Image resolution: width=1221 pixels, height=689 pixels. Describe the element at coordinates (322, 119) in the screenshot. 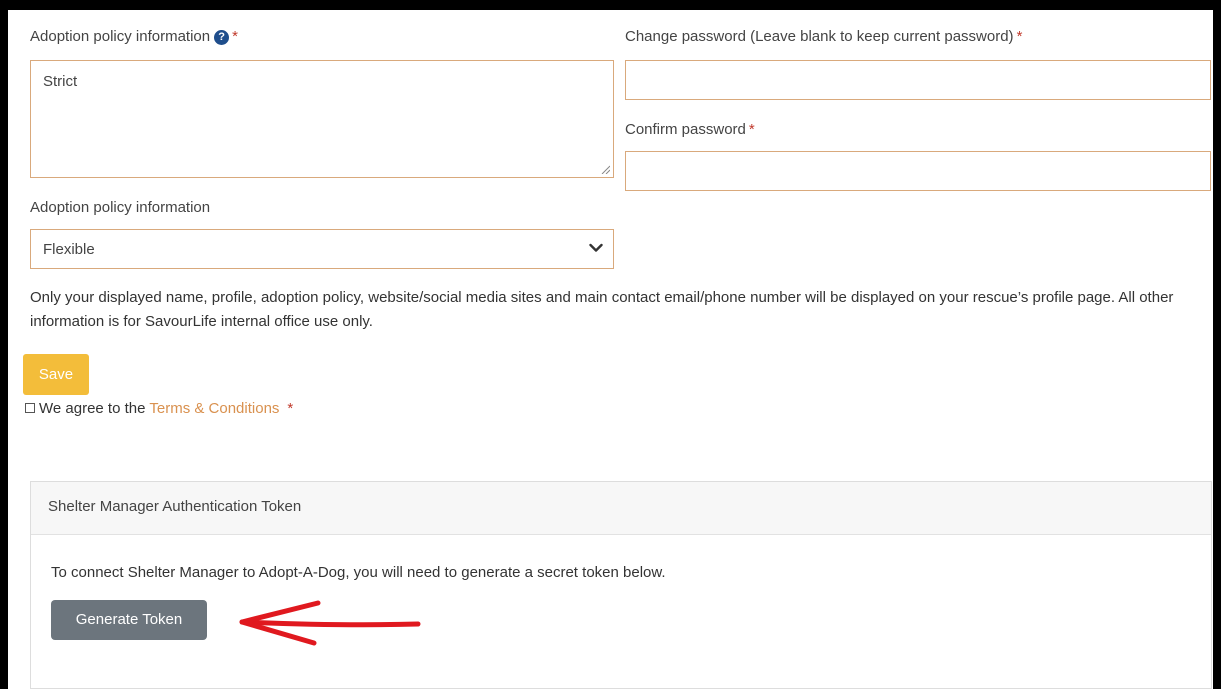

I see `adoption-policy-textarea: Strict` at that location.